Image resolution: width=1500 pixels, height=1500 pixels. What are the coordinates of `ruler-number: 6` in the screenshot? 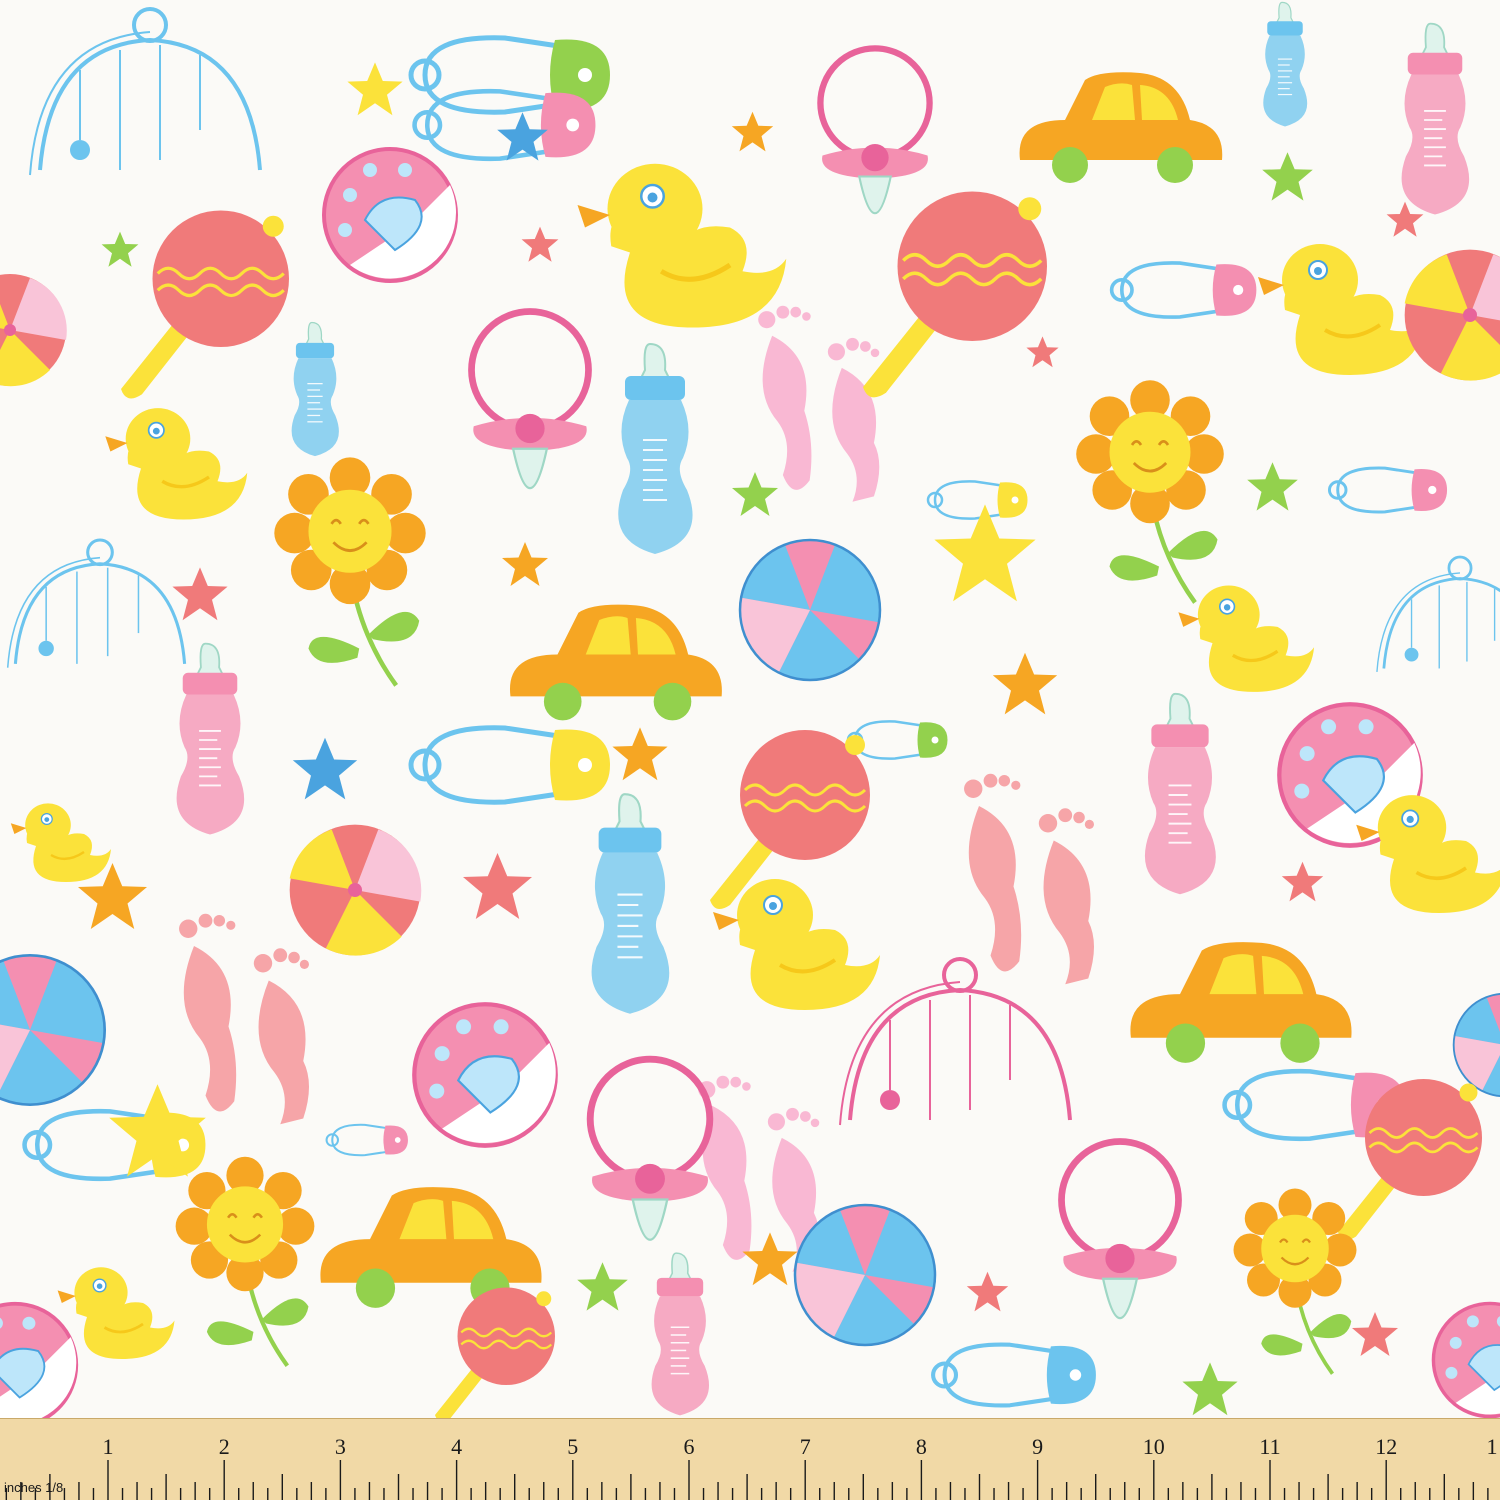 It's located at (689, 1446).